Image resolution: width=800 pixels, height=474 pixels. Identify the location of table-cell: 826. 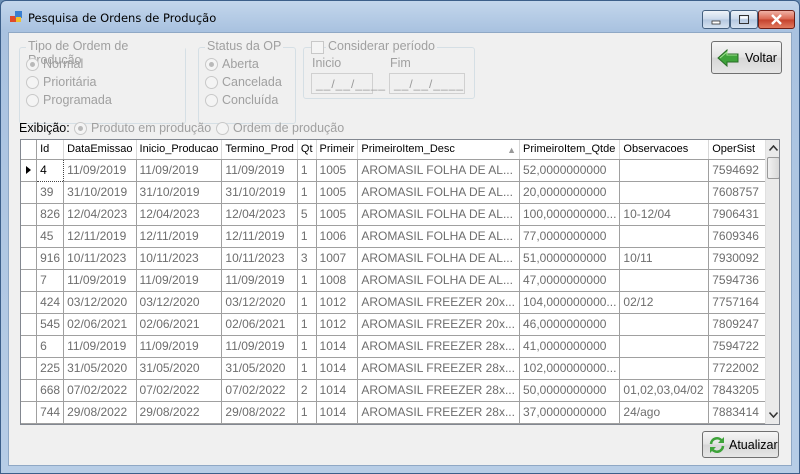
(50, 214).